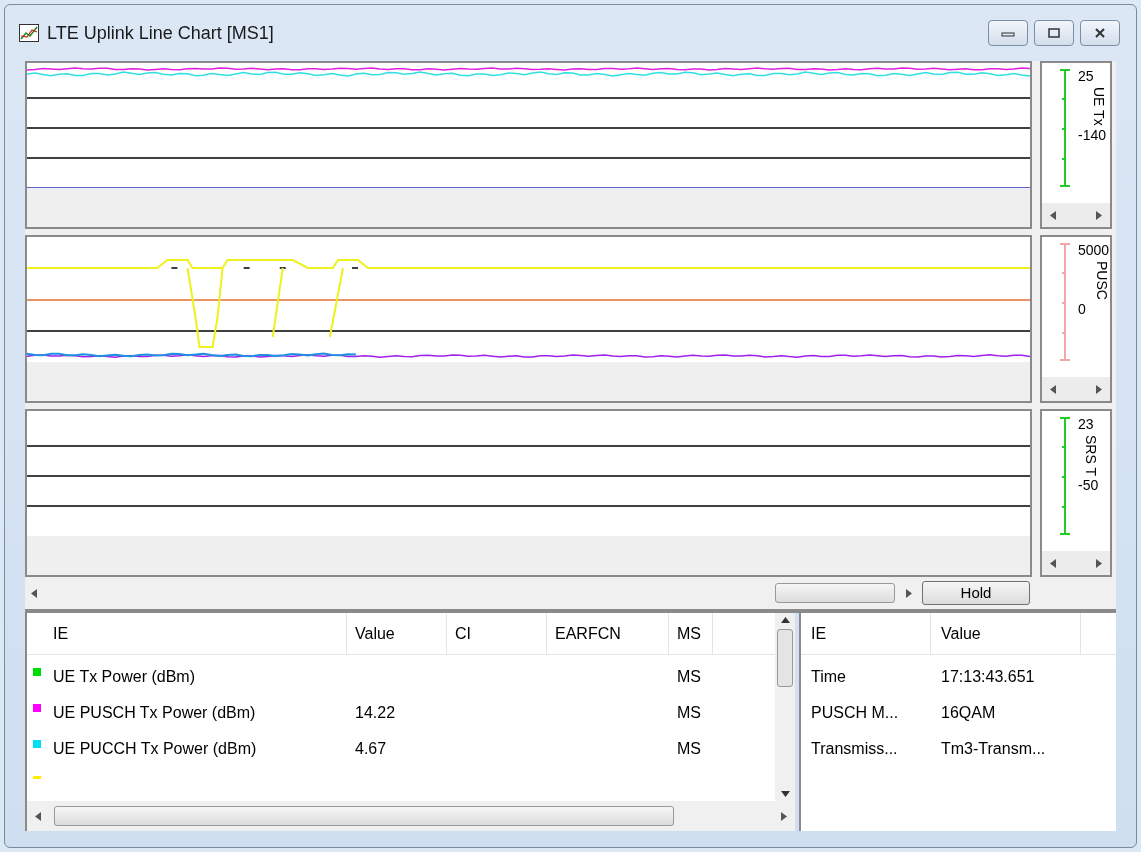 The image size is (1141, 852). I want to click on hold-button: Hold, so click(976, 593).